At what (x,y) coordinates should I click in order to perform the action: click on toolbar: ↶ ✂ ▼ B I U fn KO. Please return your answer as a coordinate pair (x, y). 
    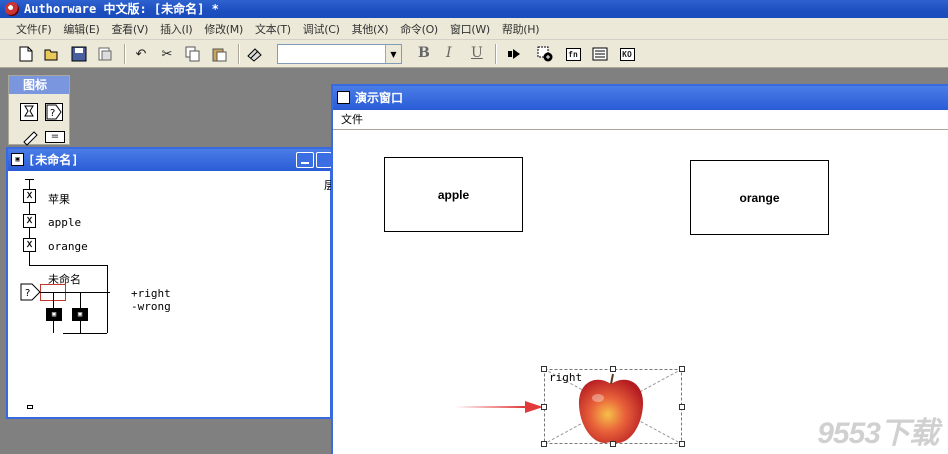
    Looking at the image, I should click on (474, 54).